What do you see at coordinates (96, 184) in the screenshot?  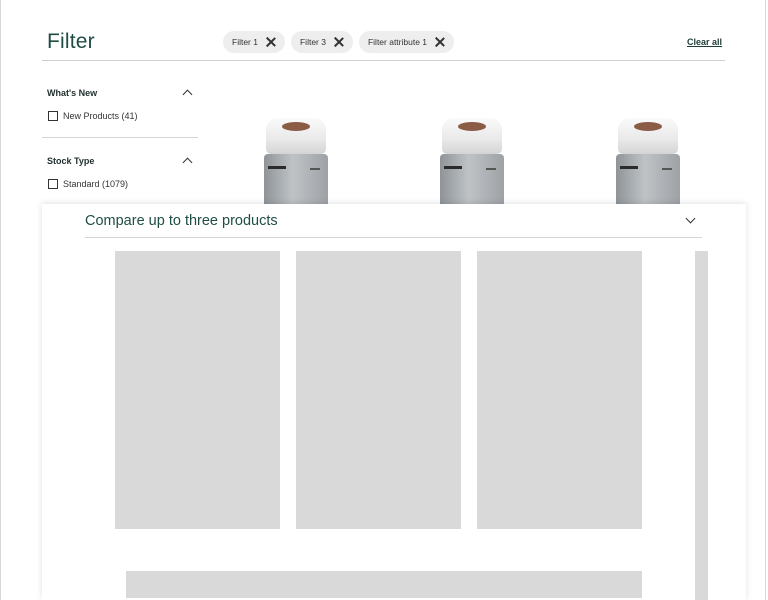 I see `facet-option-label: Standard (1079)` at bounding box center [96, 184].